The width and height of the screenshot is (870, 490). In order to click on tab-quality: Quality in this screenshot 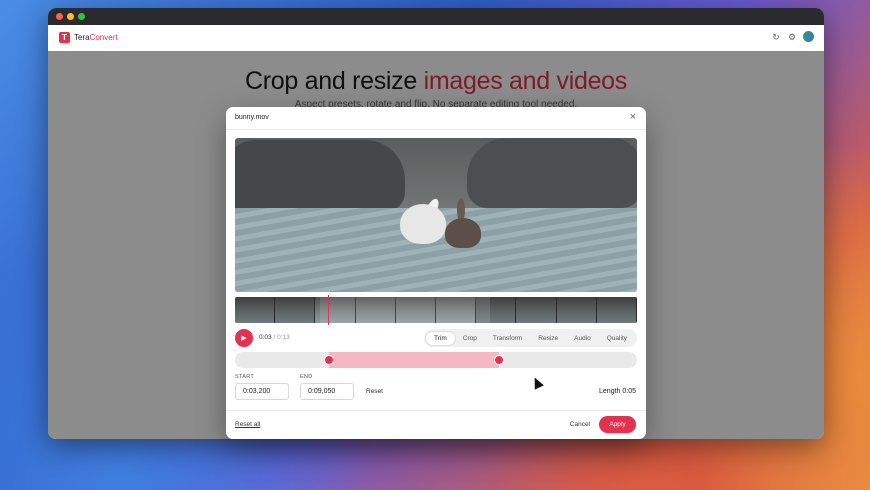, I will do `click(617, 338)`.